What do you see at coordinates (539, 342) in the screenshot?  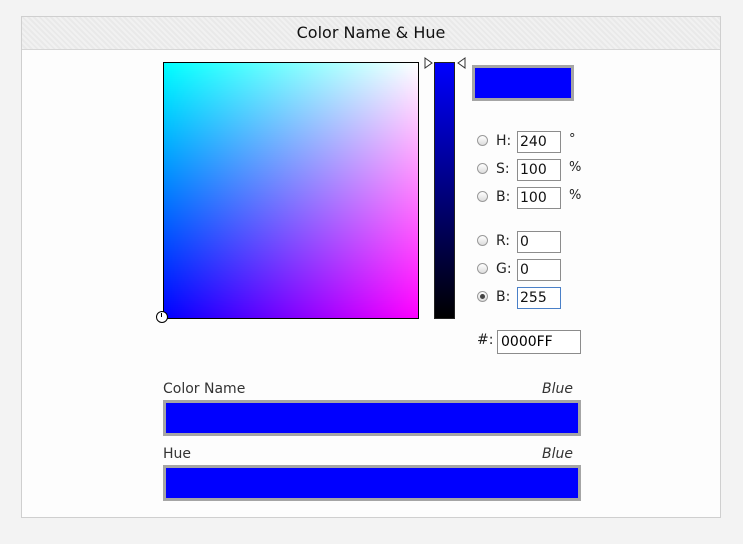 I see `hex-input` at bounding box center [539, 342].